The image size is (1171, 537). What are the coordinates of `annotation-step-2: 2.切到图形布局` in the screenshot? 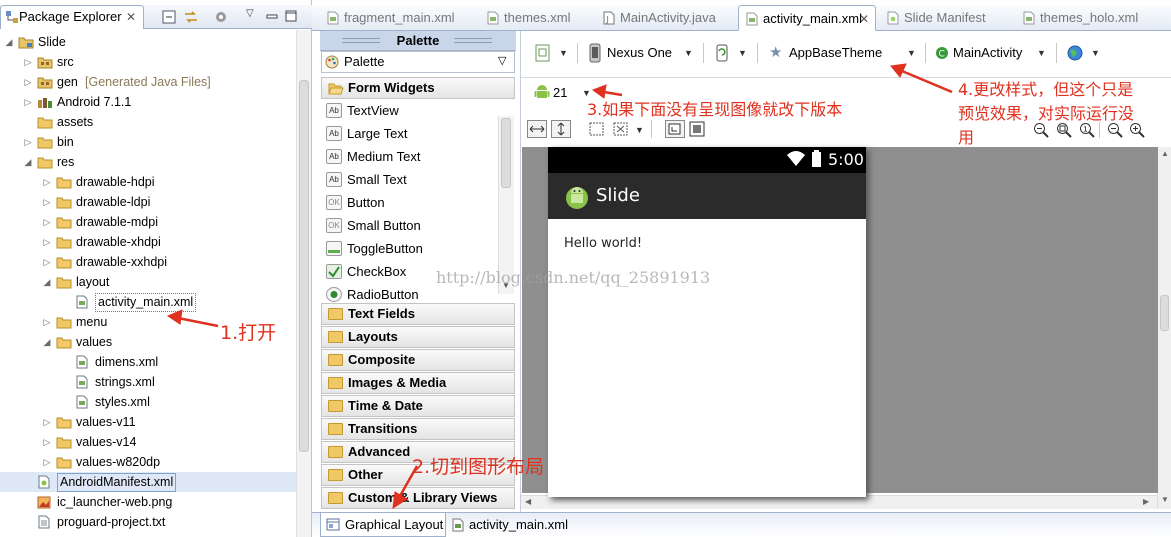 It's located at (478, 467).